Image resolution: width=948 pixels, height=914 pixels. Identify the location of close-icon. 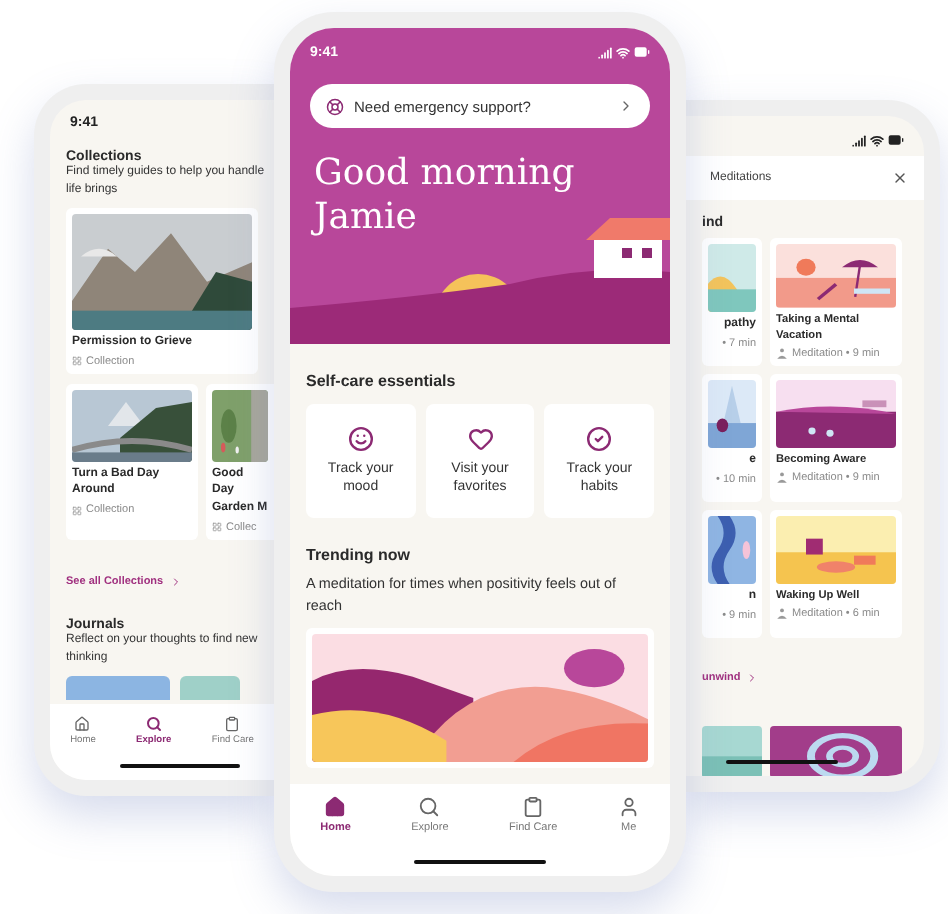
(900, 178).